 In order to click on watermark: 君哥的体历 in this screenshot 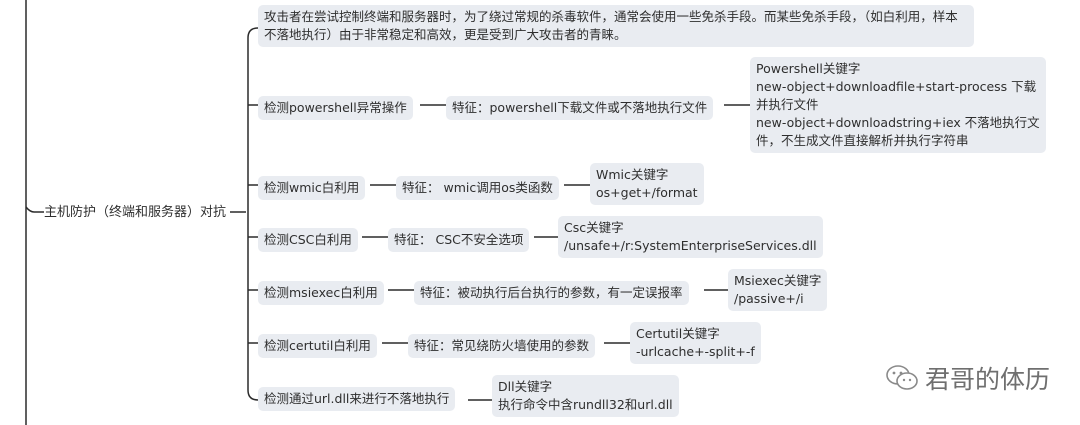, I will do `click(967, 378)`.